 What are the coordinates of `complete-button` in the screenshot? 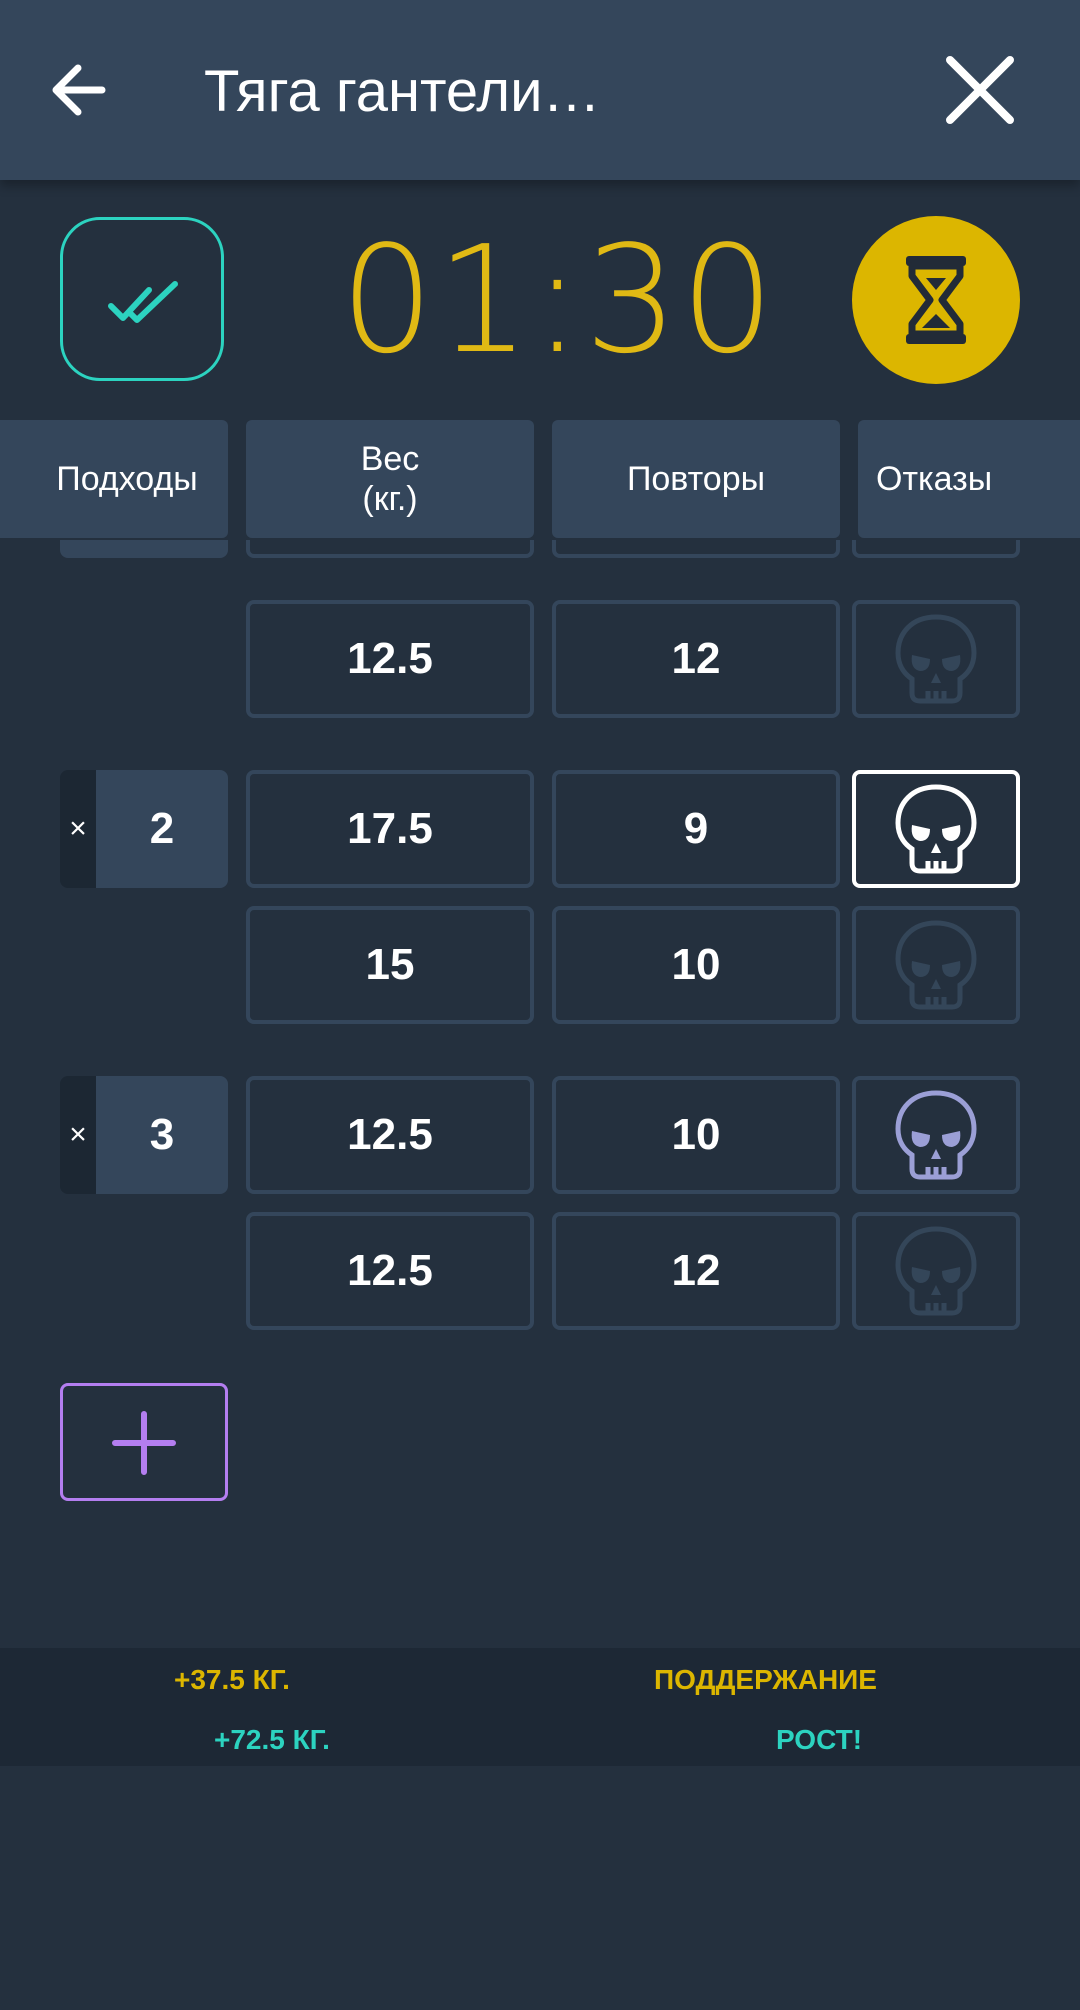 It's located at (142, 299).